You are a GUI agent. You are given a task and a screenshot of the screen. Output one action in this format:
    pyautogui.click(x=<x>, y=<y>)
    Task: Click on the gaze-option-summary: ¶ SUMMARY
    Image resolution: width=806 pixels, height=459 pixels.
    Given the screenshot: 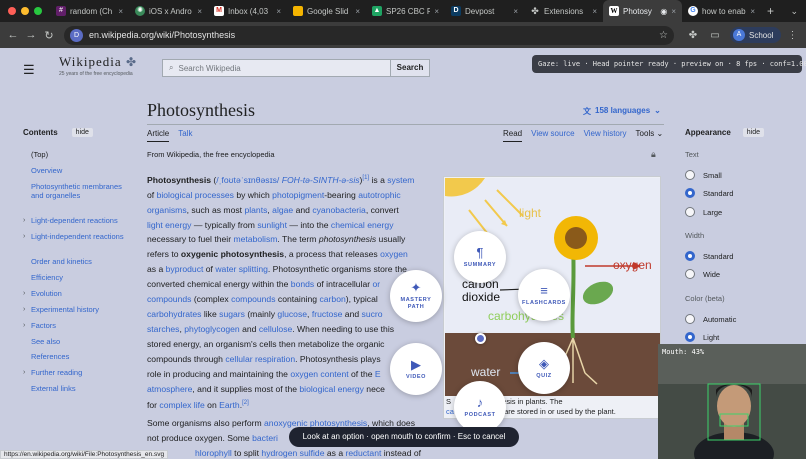 What is the action you would take?
    pyautogui.click(x=480, y=257)
    